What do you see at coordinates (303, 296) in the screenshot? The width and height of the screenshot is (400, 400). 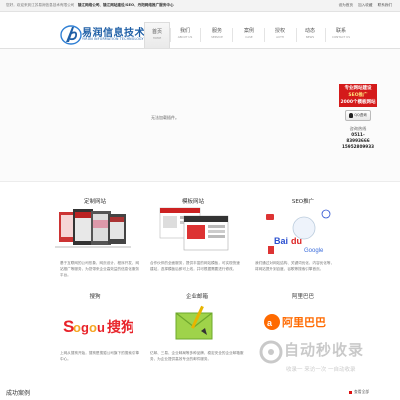 I see `service-title-alibaba: 阿里巴巴` at bounding box center [303, 296].